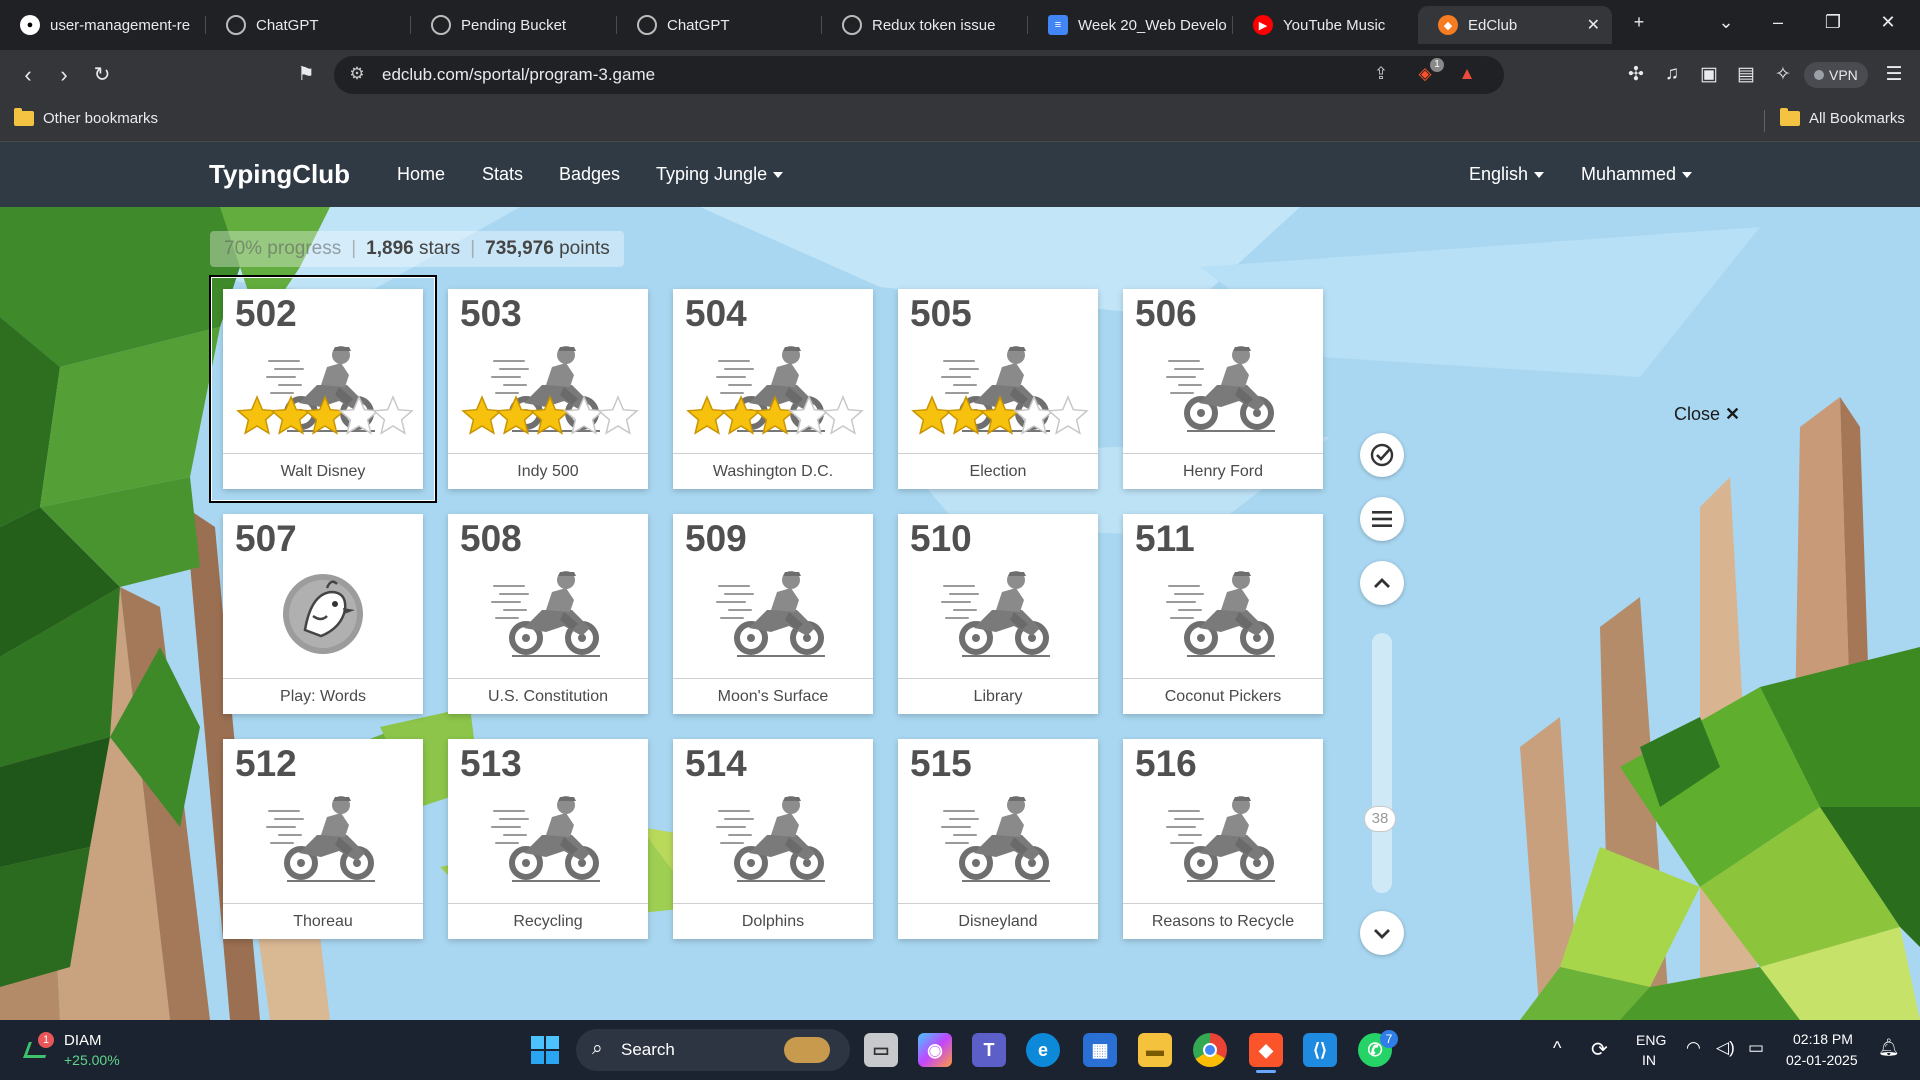  I want to click on new-tab-icon: +, so click(1639, 22).